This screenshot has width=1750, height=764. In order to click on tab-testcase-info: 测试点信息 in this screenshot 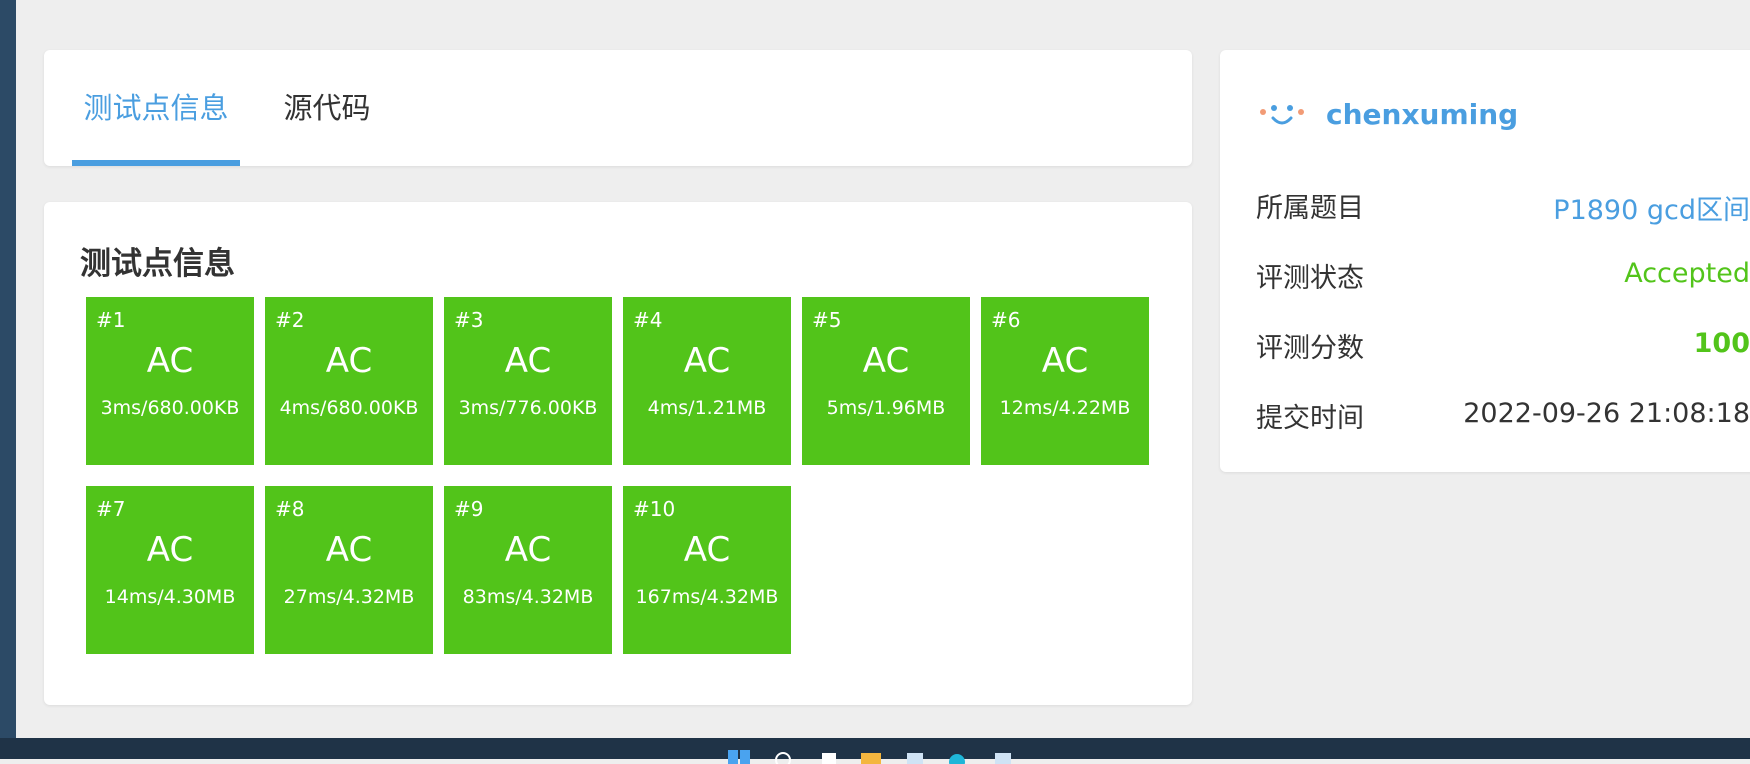, I will do `click(156, 108)`.